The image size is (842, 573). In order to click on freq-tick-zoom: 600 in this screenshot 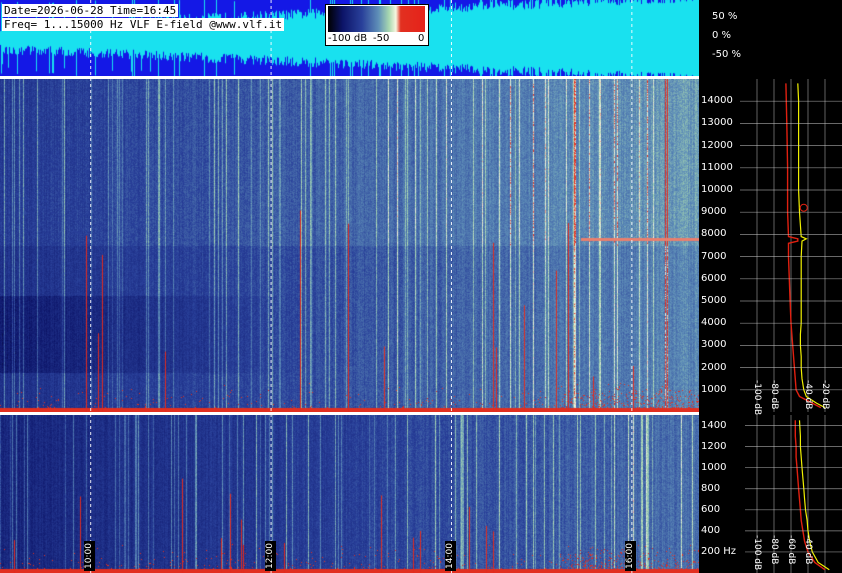, I will do `click(711, 509)`.